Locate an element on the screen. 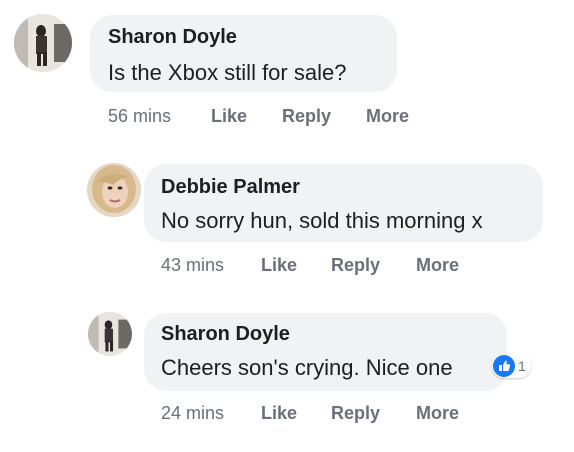  timestamp: 43 mins is located at coordinates (192, 265).